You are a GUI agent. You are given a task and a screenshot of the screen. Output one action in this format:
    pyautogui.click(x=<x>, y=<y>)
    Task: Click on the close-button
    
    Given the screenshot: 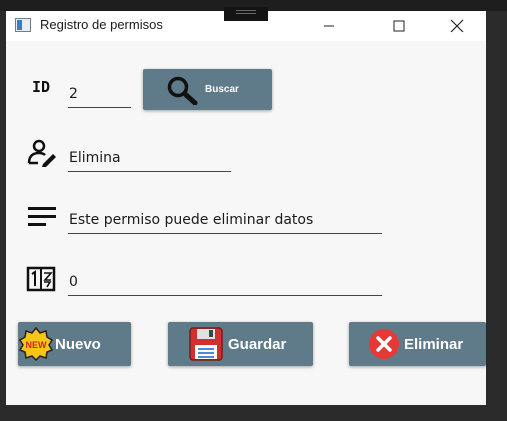 What is the action you would take?
    pyautogui.click(x=457, y=26)
    